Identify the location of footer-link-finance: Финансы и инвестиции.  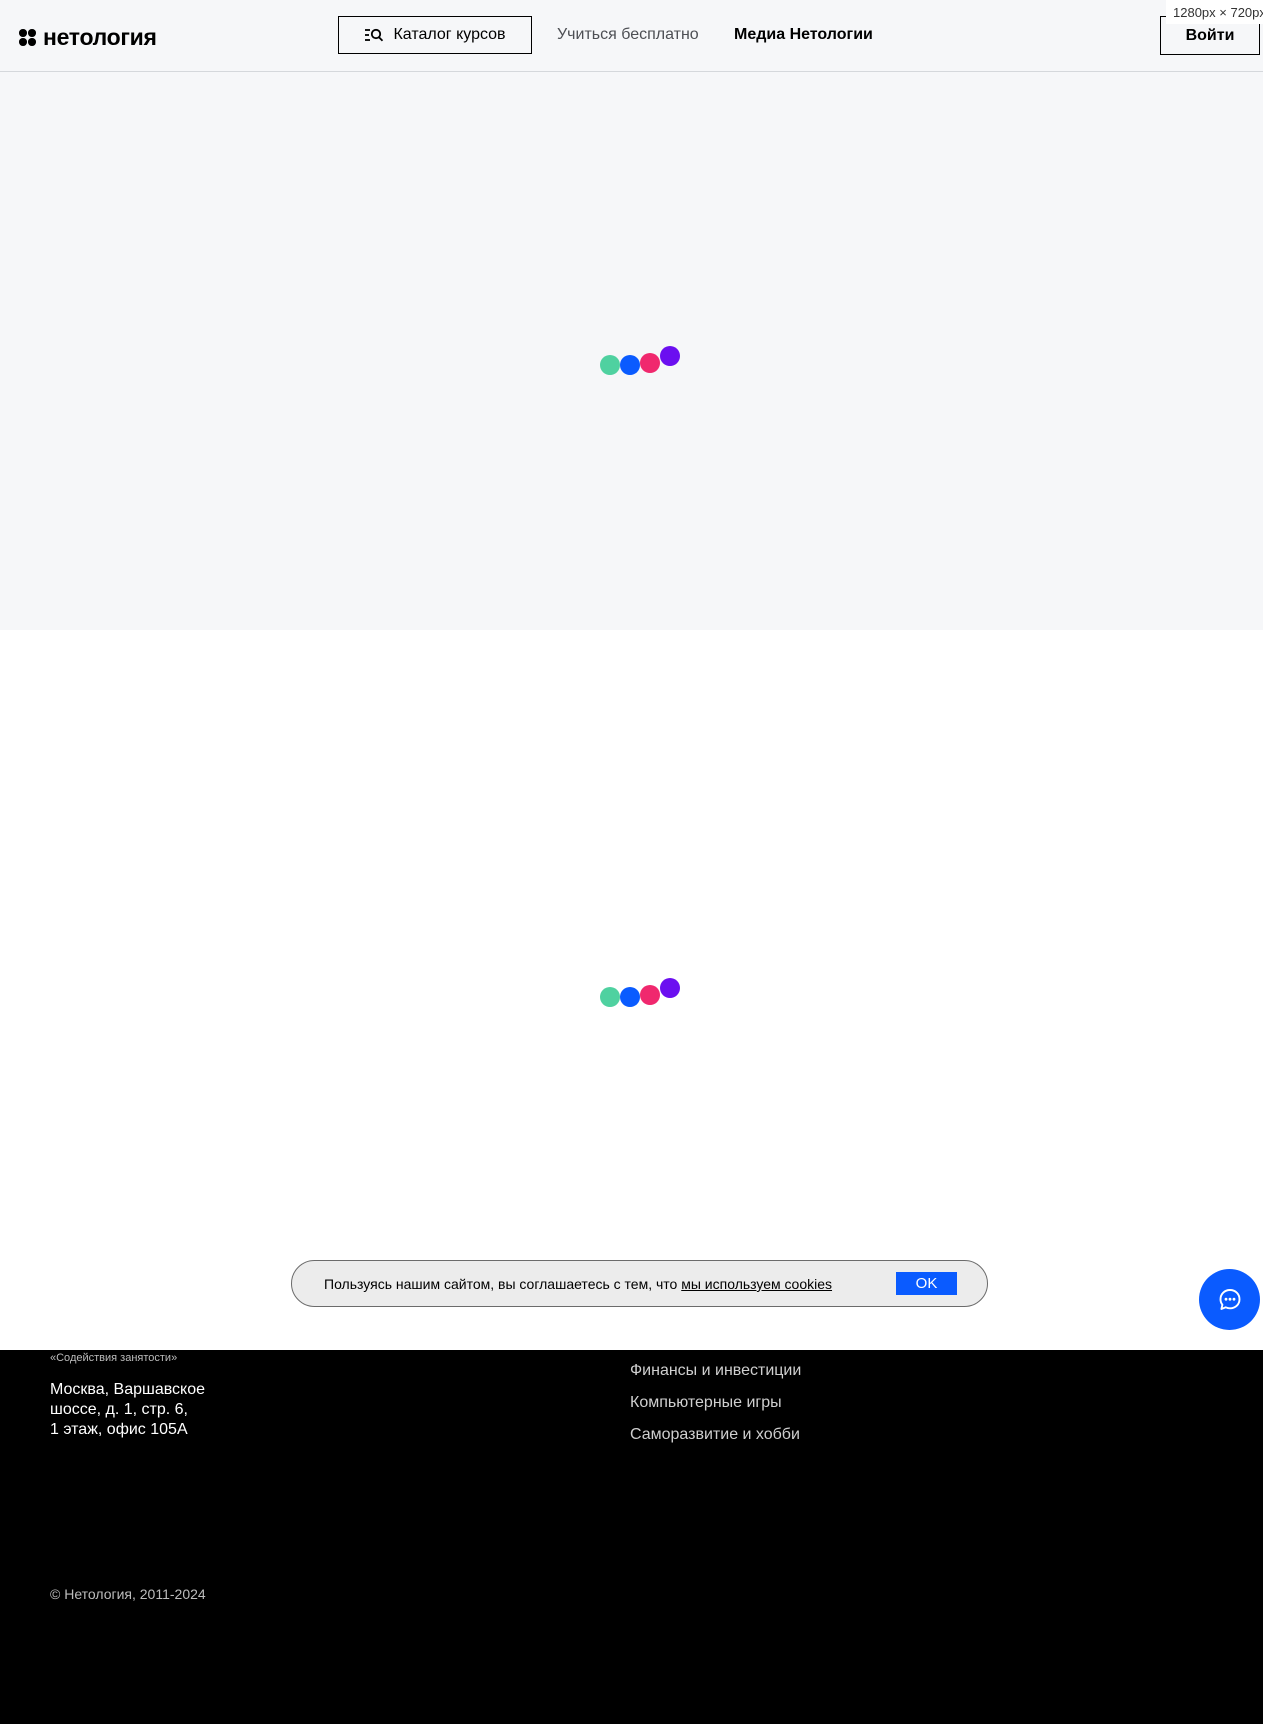
(715, 1371).